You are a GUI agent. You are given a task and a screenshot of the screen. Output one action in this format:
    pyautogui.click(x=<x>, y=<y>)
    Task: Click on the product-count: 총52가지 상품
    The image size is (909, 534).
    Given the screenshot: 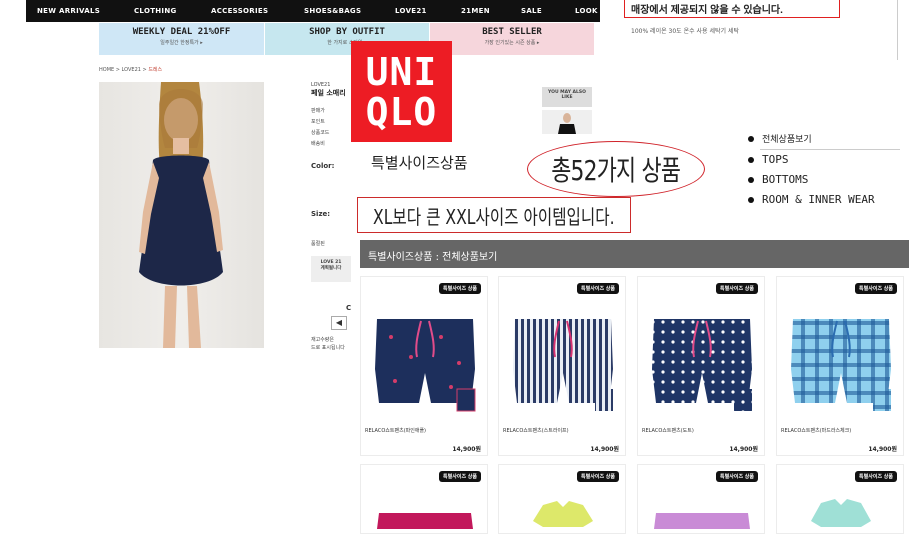 What is the action you would take?
    pyautogui.click(x=616, y=170)
    